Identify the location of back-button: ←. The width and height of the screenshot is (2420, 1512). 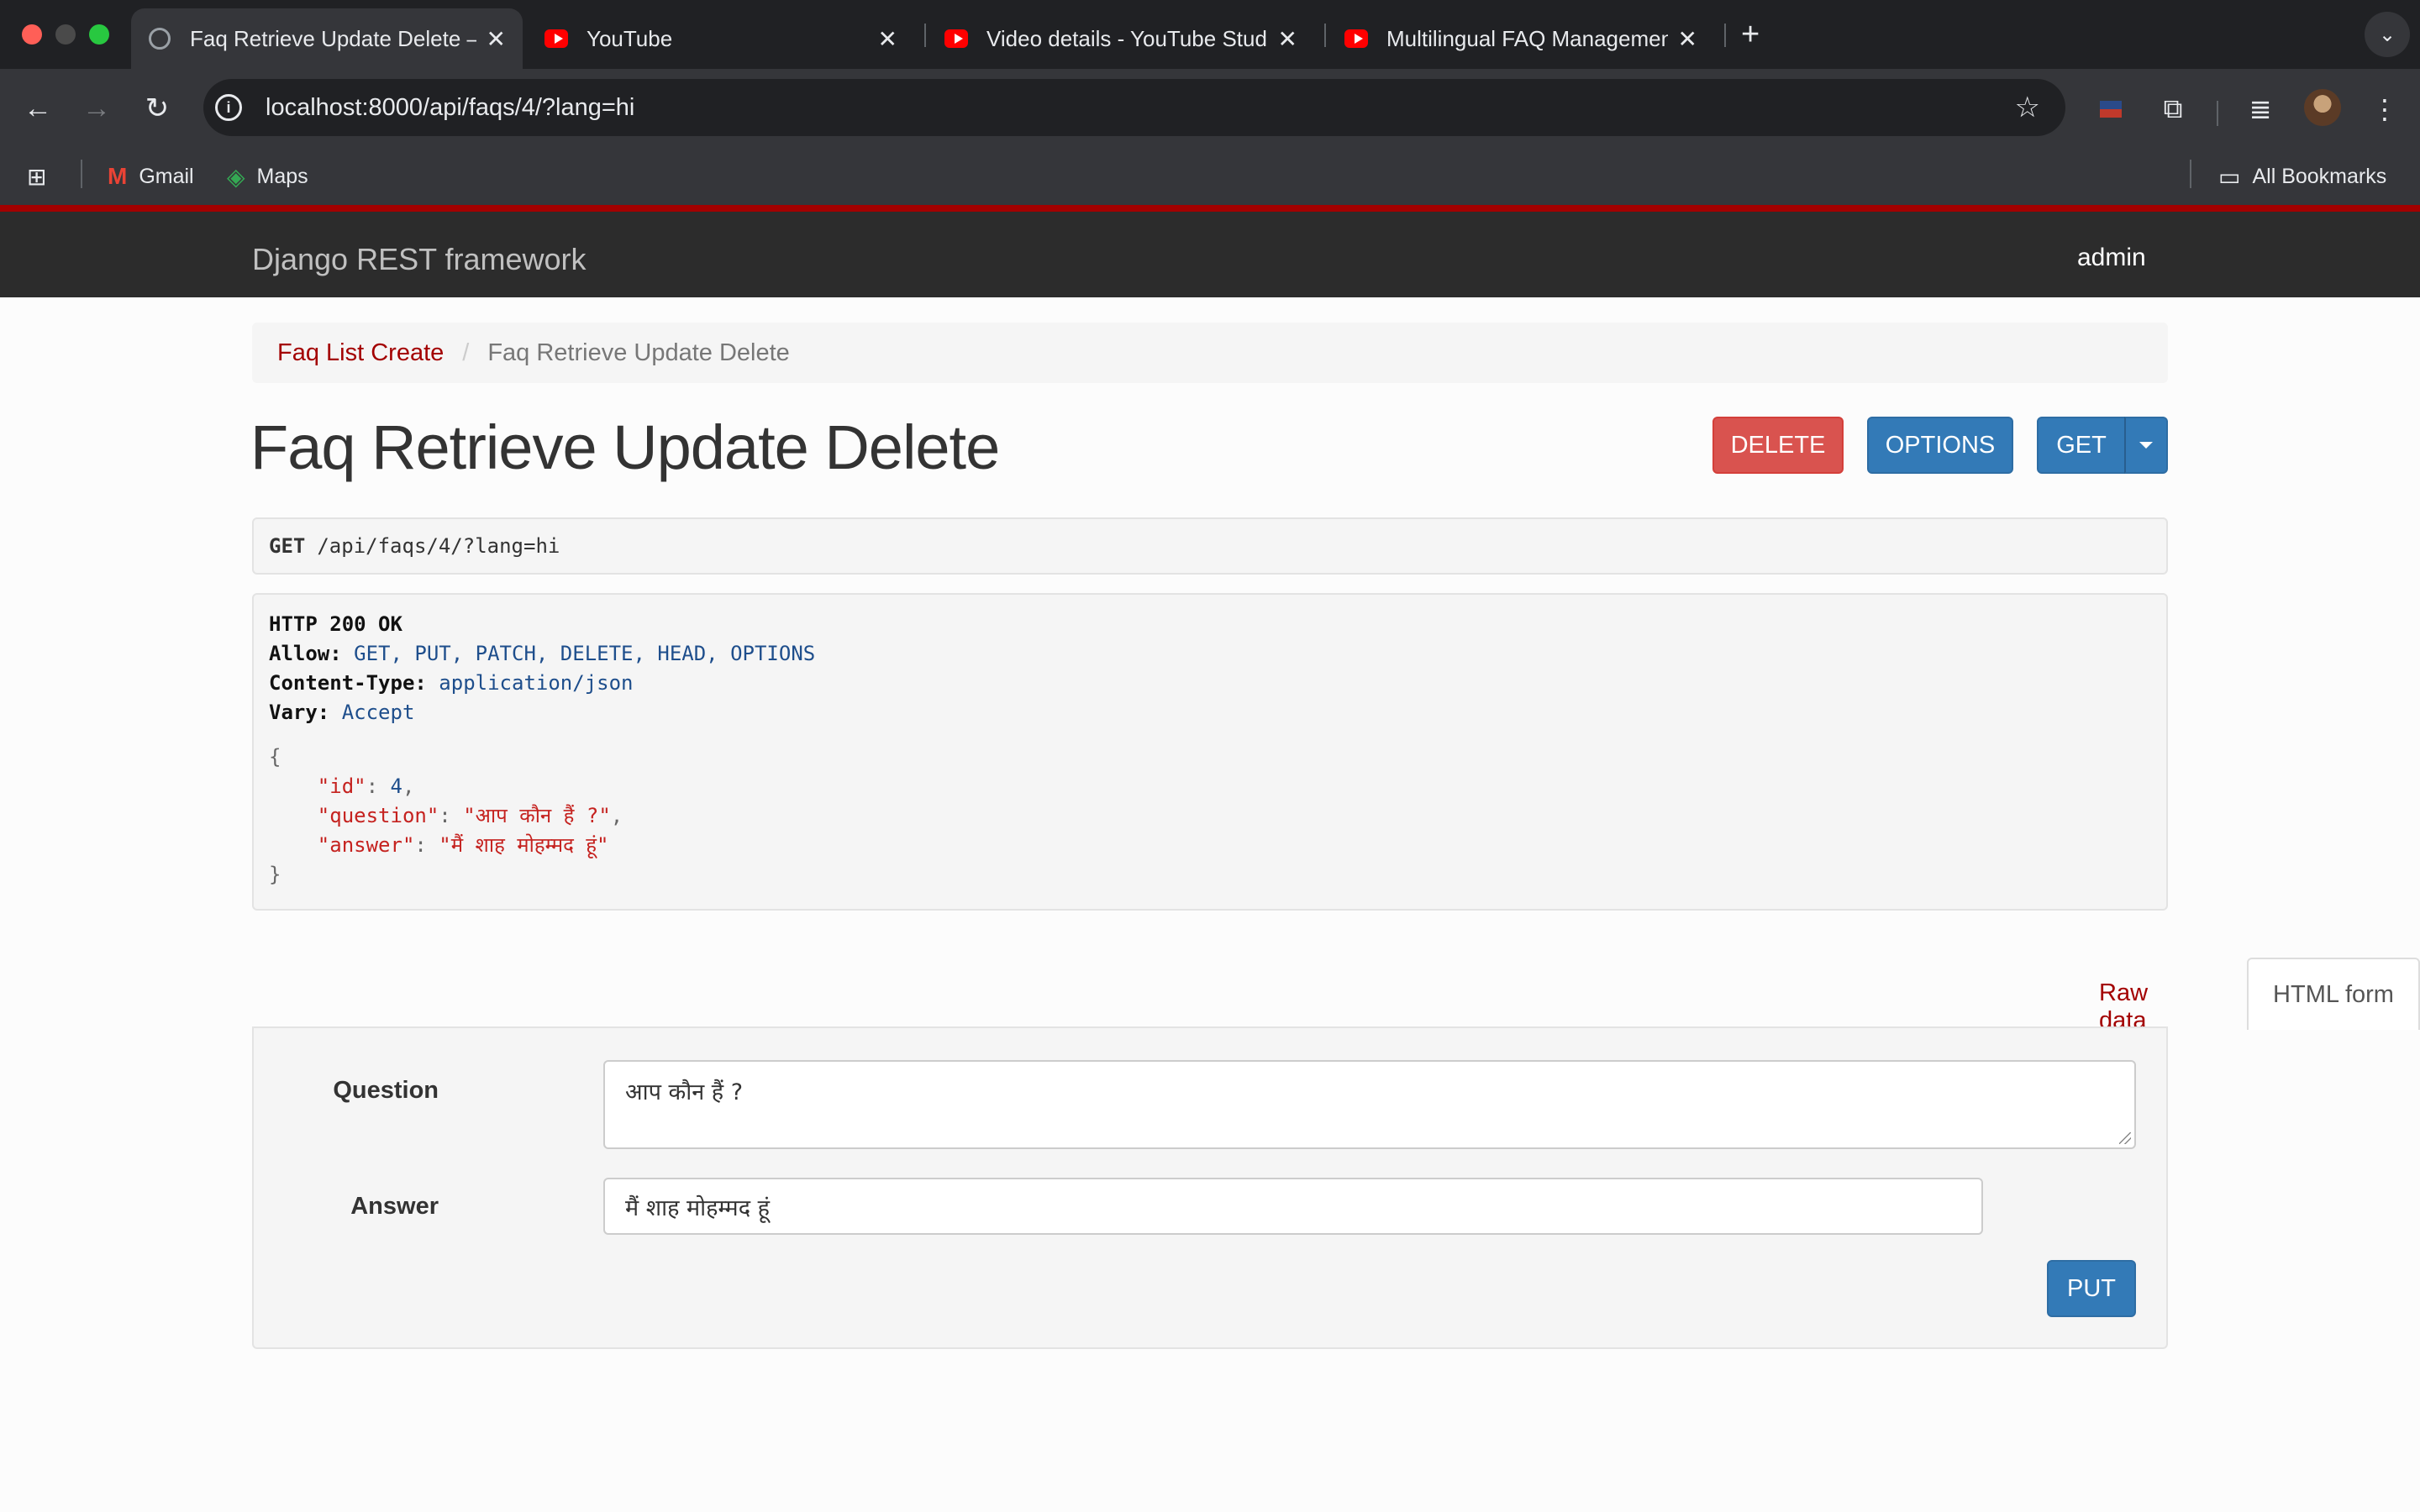
(38, 108).